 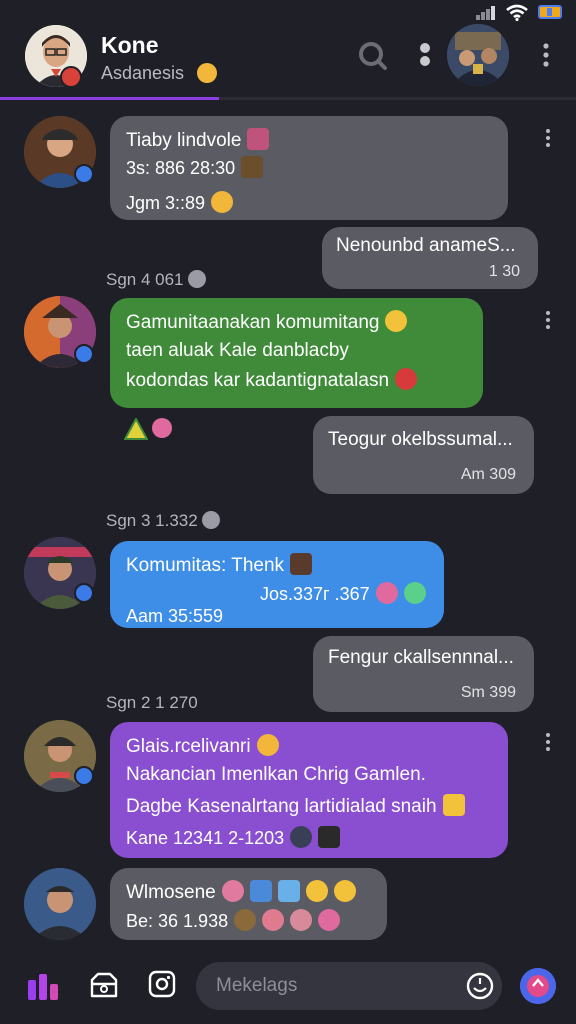 What do you see at coordinates (309, 168) in the screenshot?
I see `message-bubble: Tiaby lindvole 3s: 886 28:30 Jgm 3::89` at bounding box center [309, 168].